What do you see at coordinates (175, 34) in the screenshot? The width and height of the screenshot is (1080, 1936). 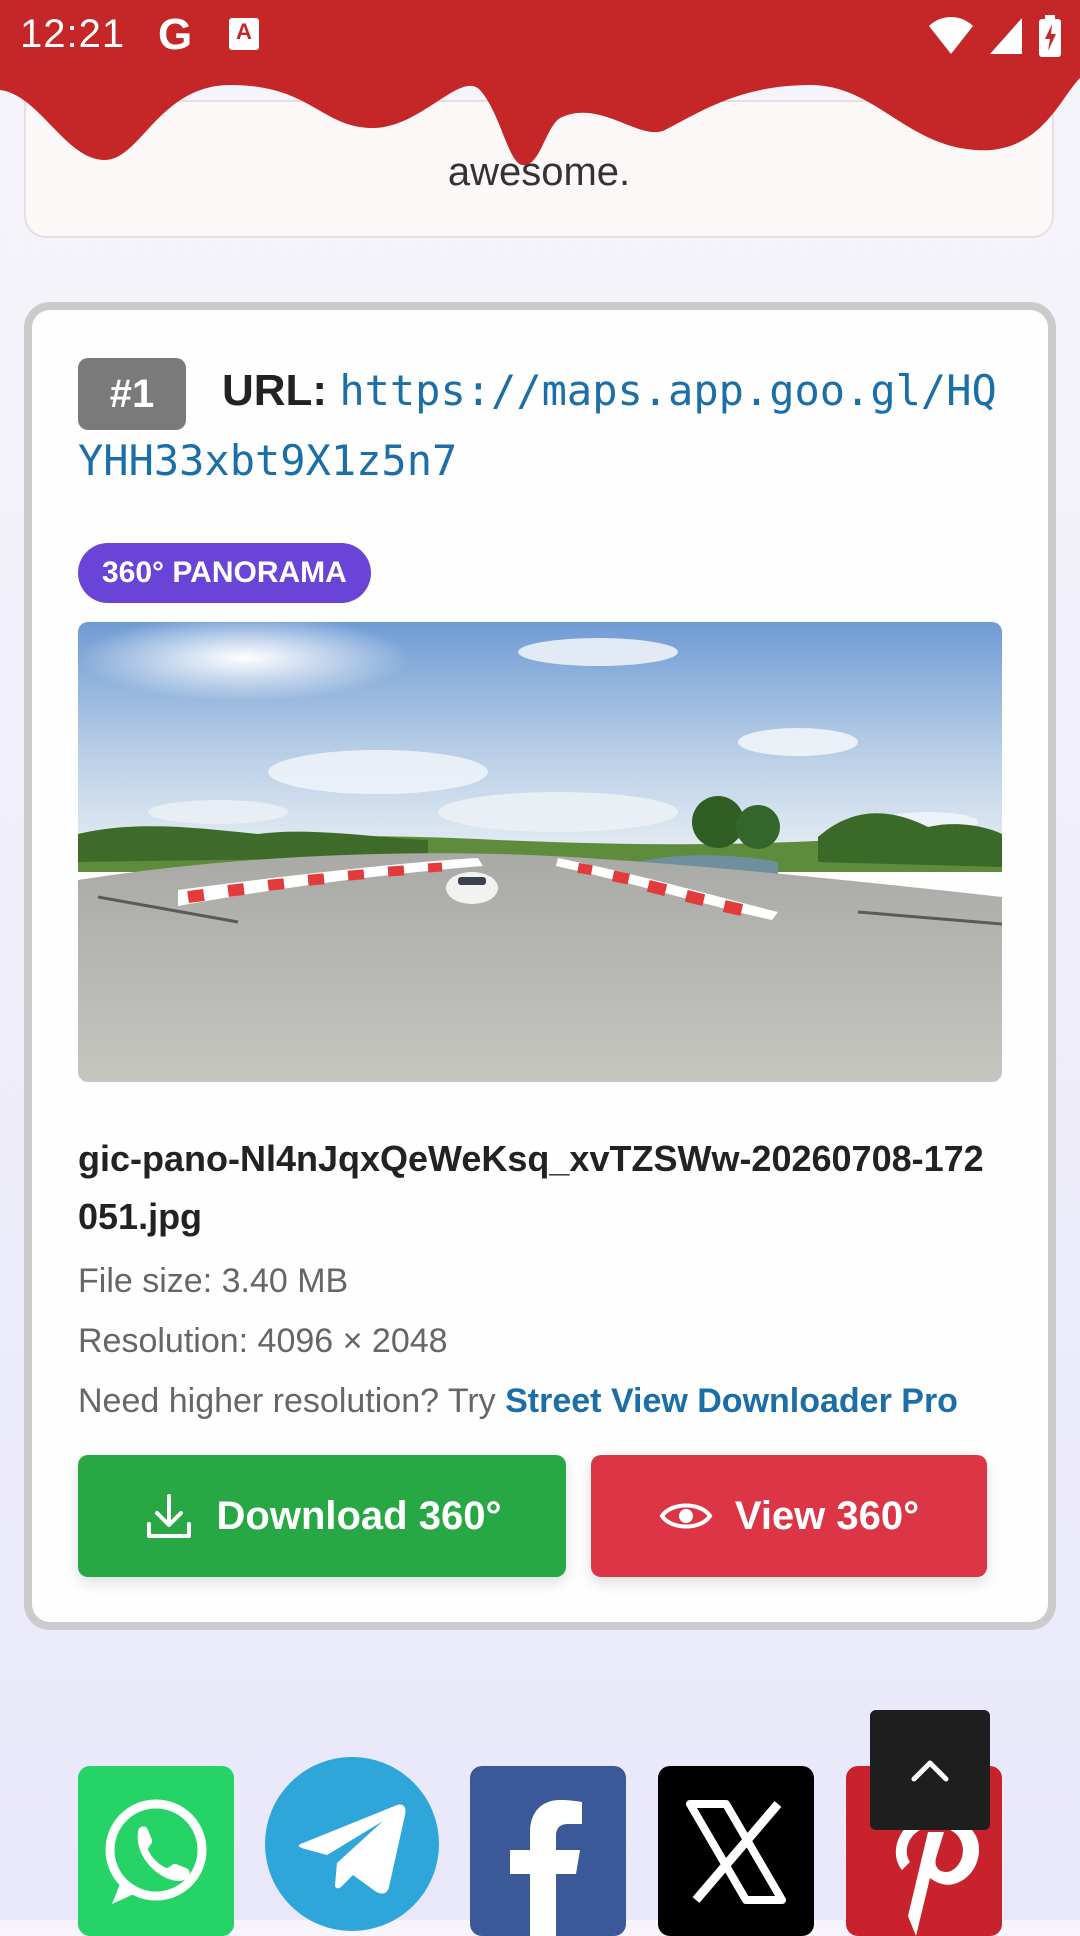 I see `google-icon: G` at bounding box center [175, 34].